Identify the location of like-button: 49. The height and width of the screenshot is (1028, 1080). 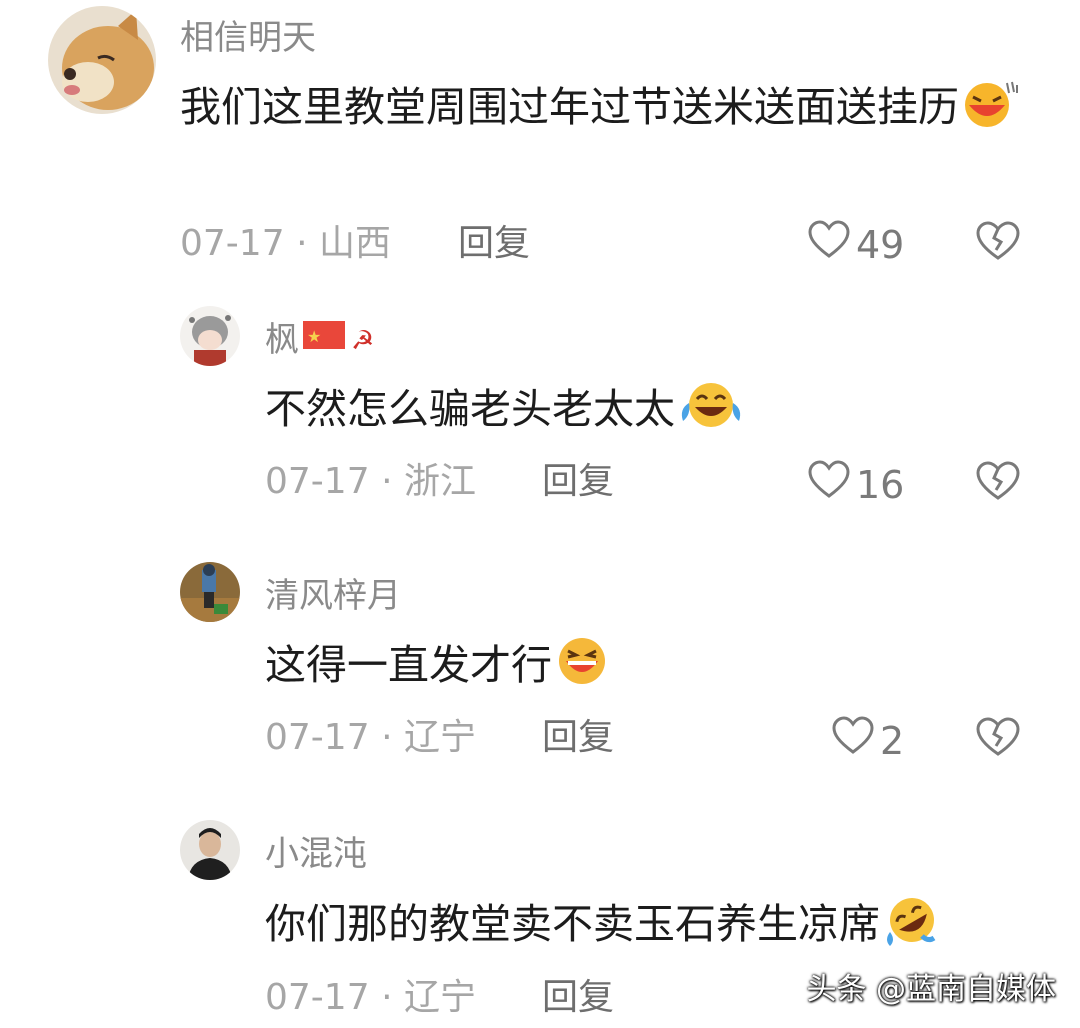
(856, 244).